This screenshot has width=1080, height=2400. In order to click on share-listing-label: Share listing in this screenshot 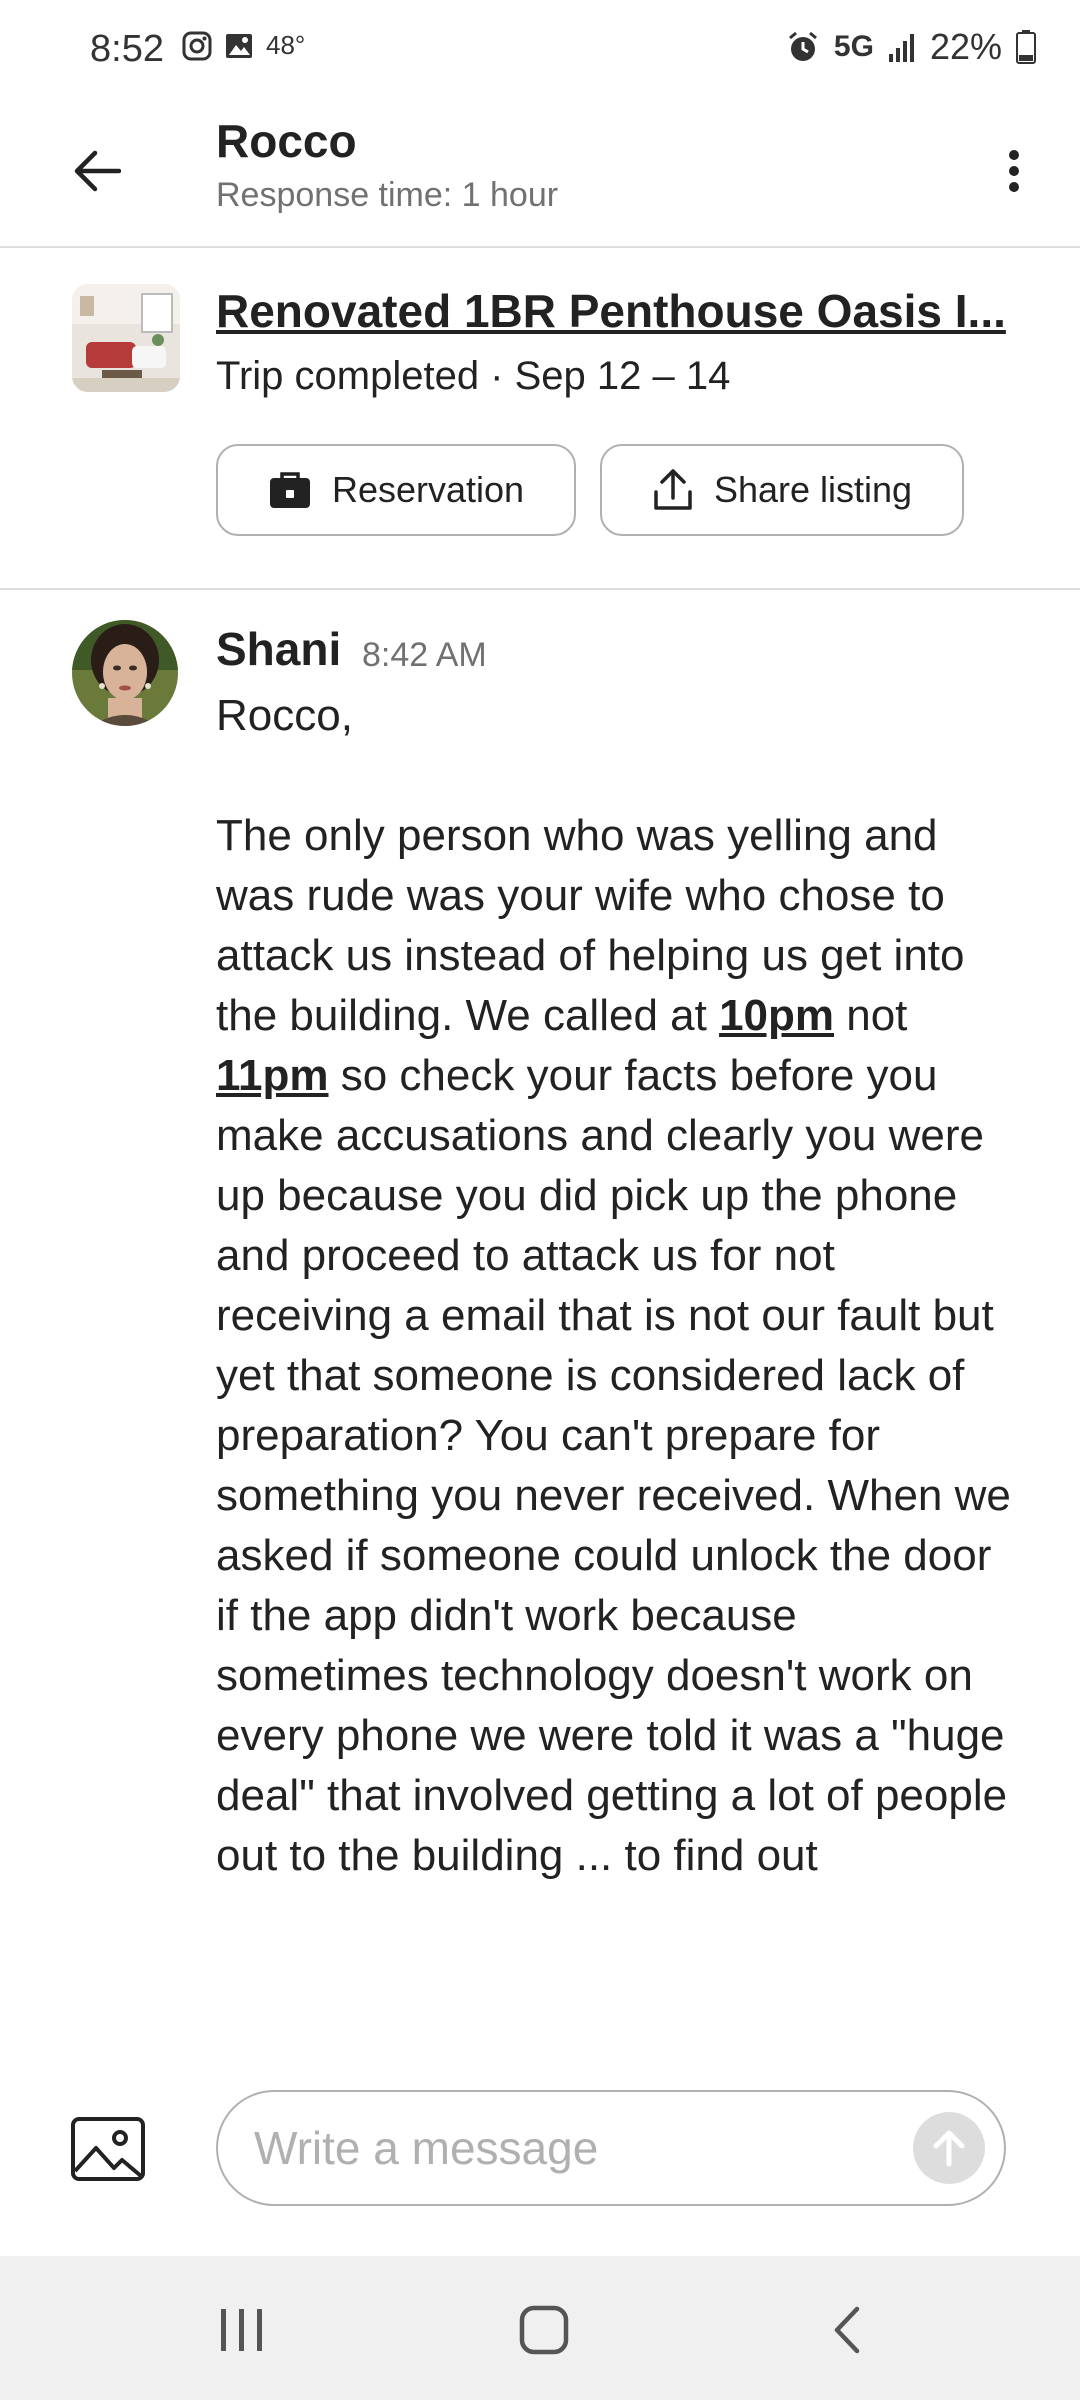, I will do `click(813, 489)`.